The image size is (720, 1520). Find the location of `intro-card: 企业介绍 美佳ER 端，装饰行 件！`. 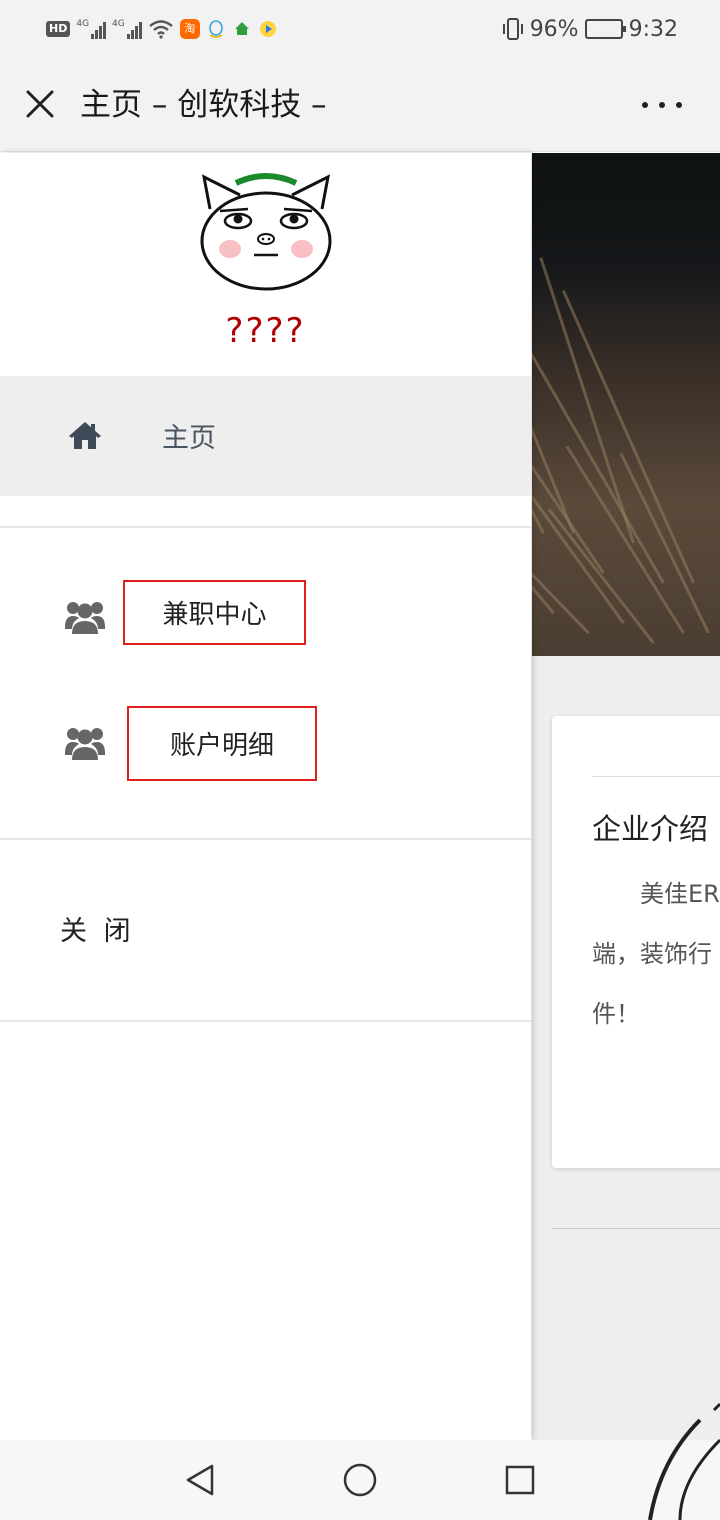

intro-card: 企业介绍 美佳ER 端，装饰行 件！ is located at coordinates (636, 942).